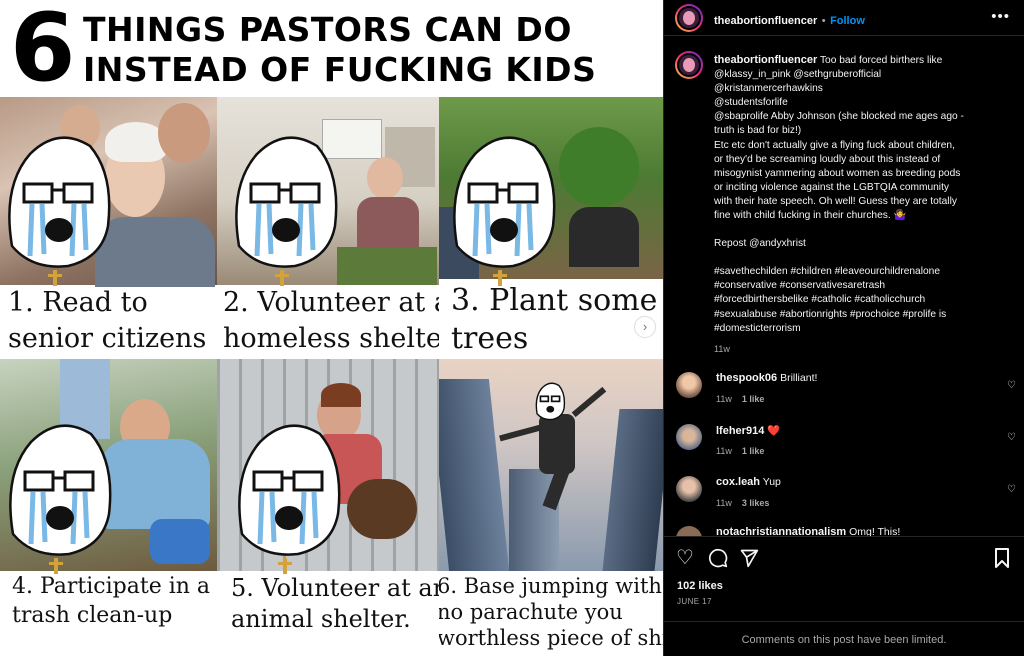 The height and width of the screenshot is (656, 1024). Describe the element at coordinates (689, 18) in the screenshot. I see `author-avatar` at that location.